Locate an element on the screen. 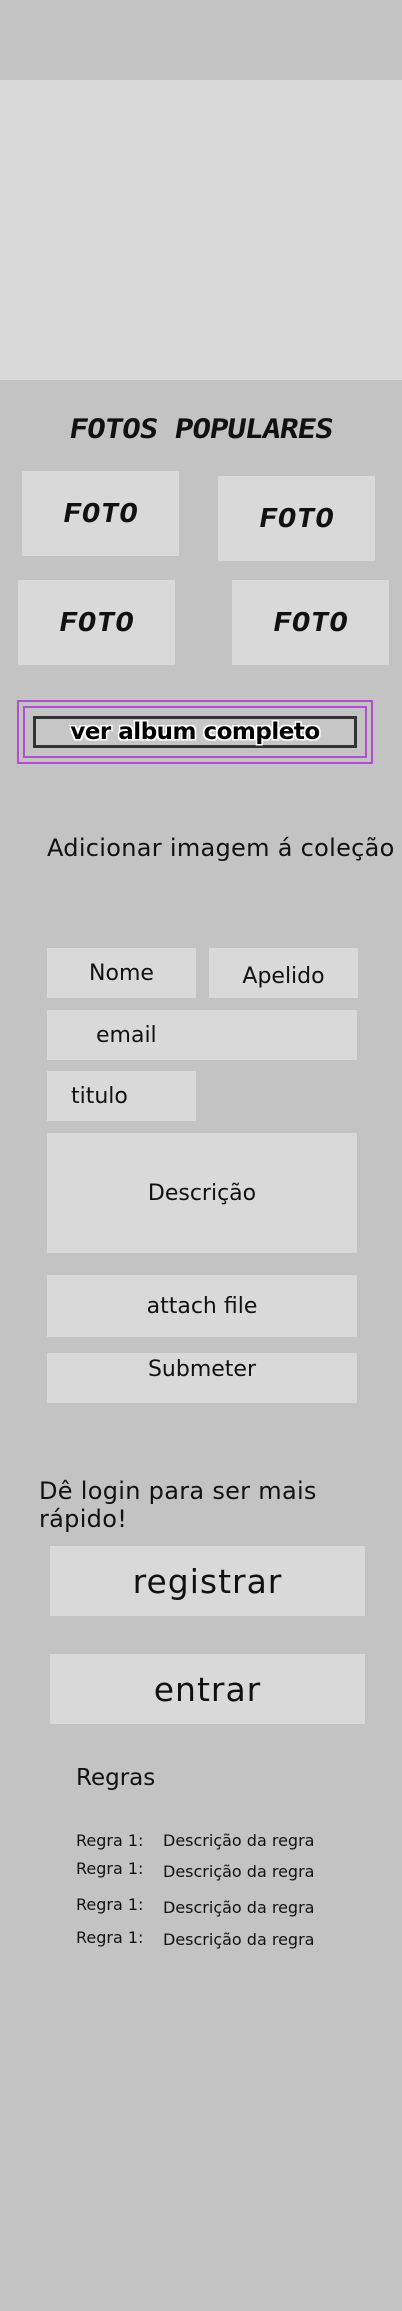  title-field: titulo is located at coordinates (121, 1096).